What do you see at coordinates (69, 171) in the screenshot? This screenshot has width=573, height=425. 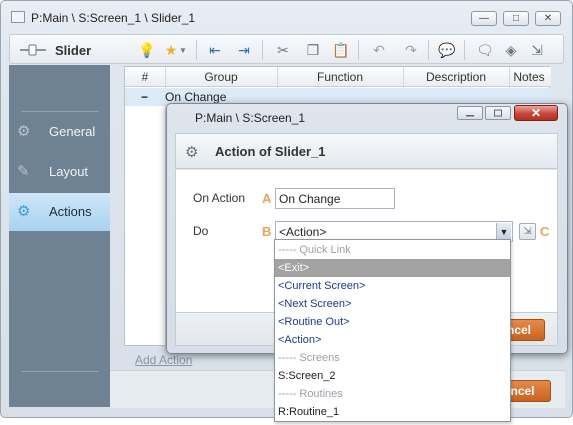 I see `sidebar-item-label: Layout` at bounding box center [69, 171].